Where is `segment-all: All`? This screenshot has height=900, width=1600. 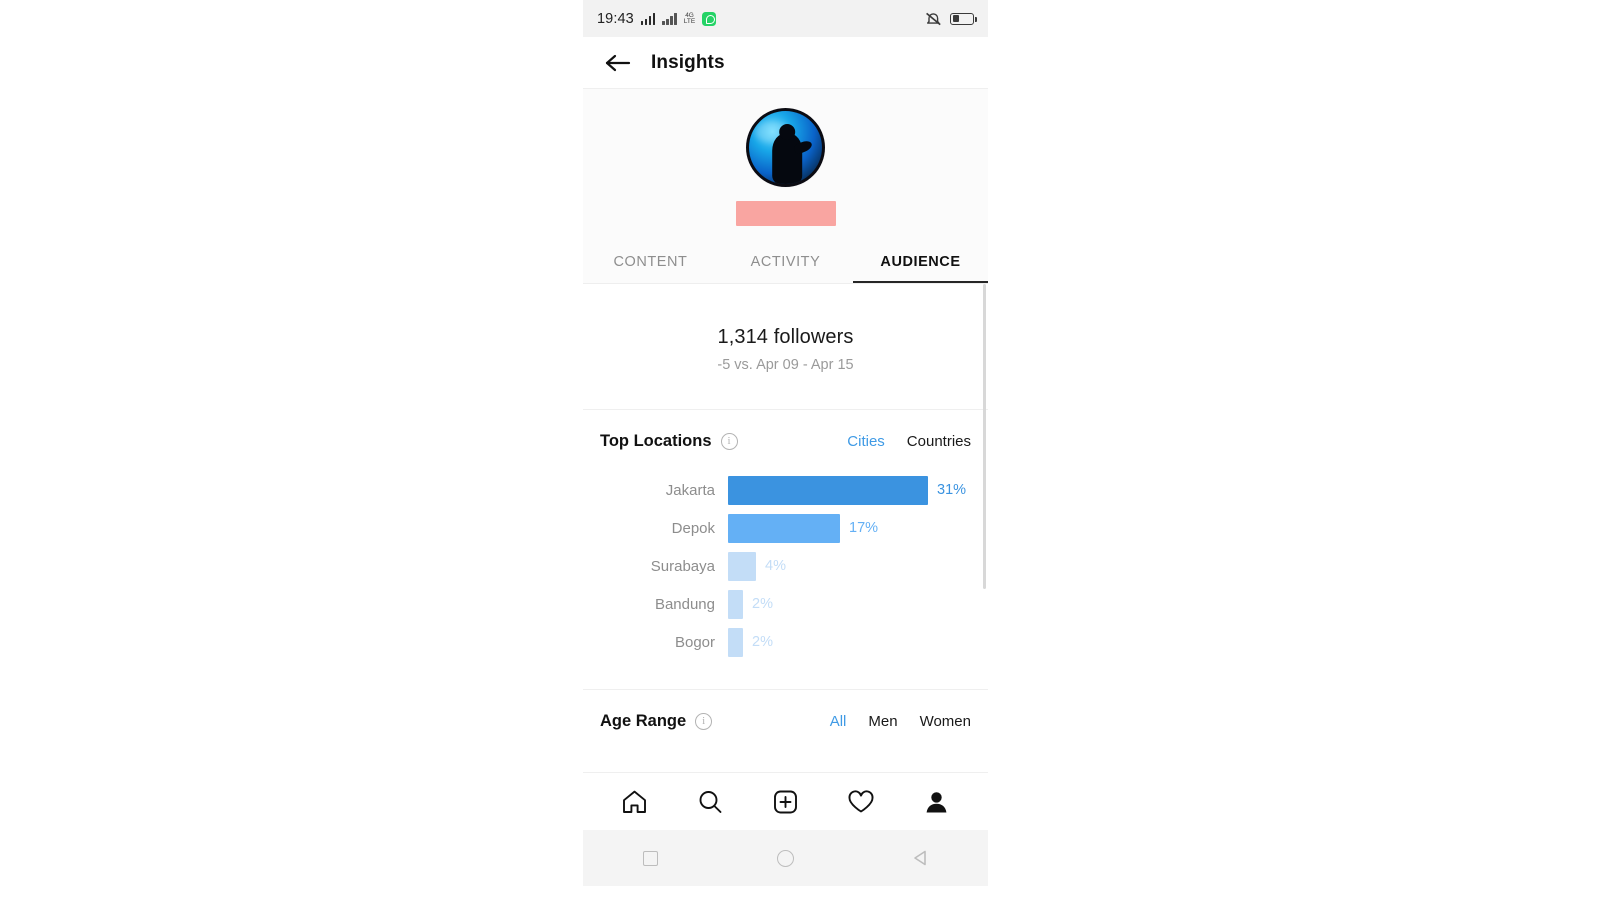
segment-all: All is located at coordinates (838, 721).